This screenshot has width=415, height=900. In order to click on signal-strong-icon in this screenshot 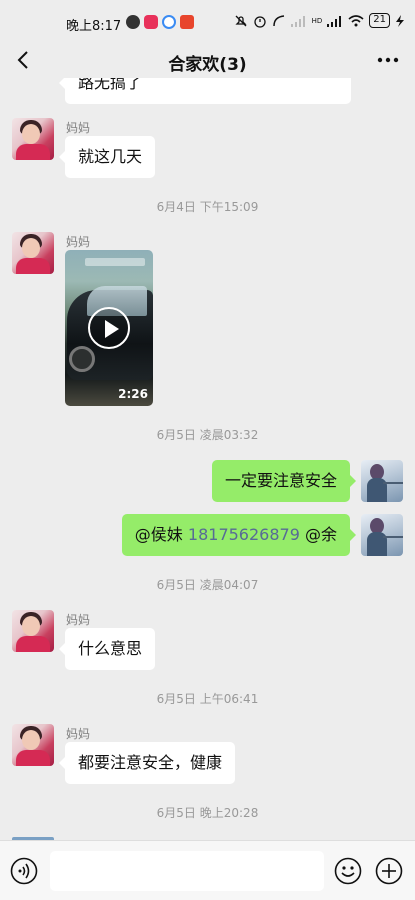, I will do `click(334, 21)`.